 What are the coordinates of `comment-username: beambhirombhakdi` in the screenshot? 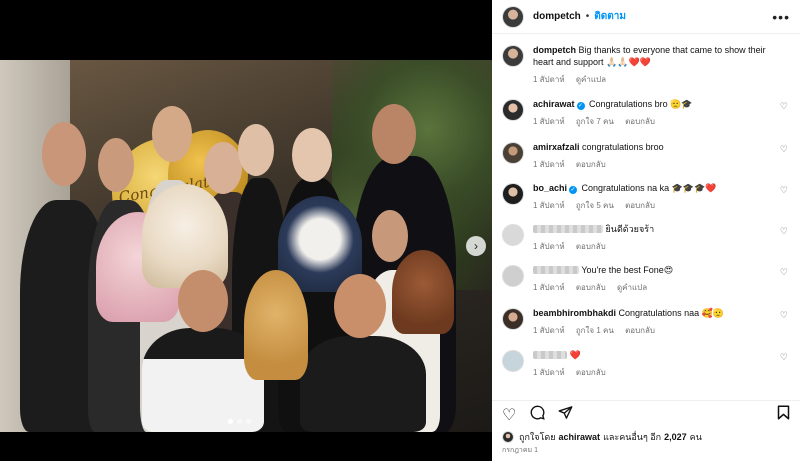 It's located at (574, 313).